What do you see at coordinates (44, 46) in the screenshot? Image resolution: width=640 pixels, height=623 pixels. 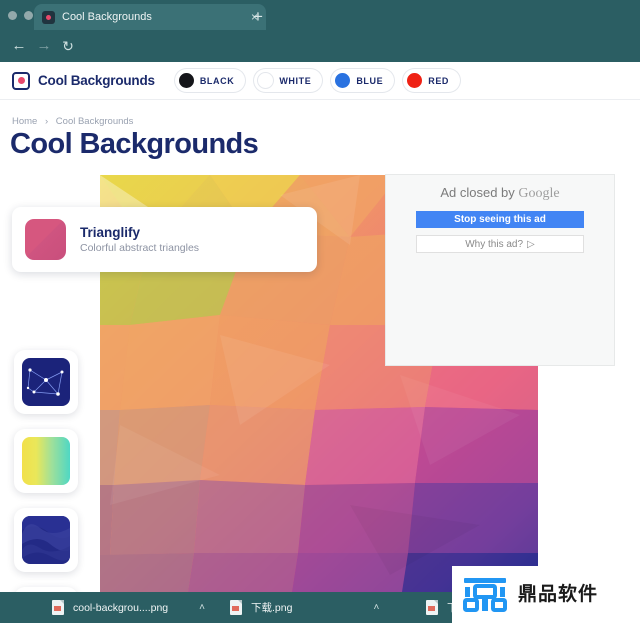 I see `forward-button: →` at bounding box center [44, 46].